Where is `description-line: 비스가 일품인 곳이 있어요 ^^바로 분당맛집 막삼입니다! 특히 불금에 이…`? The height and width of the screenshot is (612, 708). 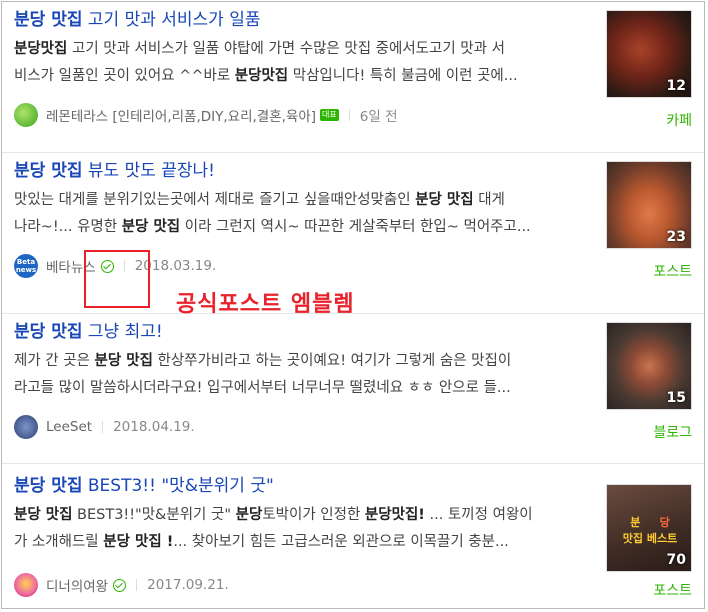
description-line: 비스가 일품인 곳이 있어요 ^^바로 분당맛집 막삼입니다! 특히 불금에 이… is located at coordinates (301, 76).